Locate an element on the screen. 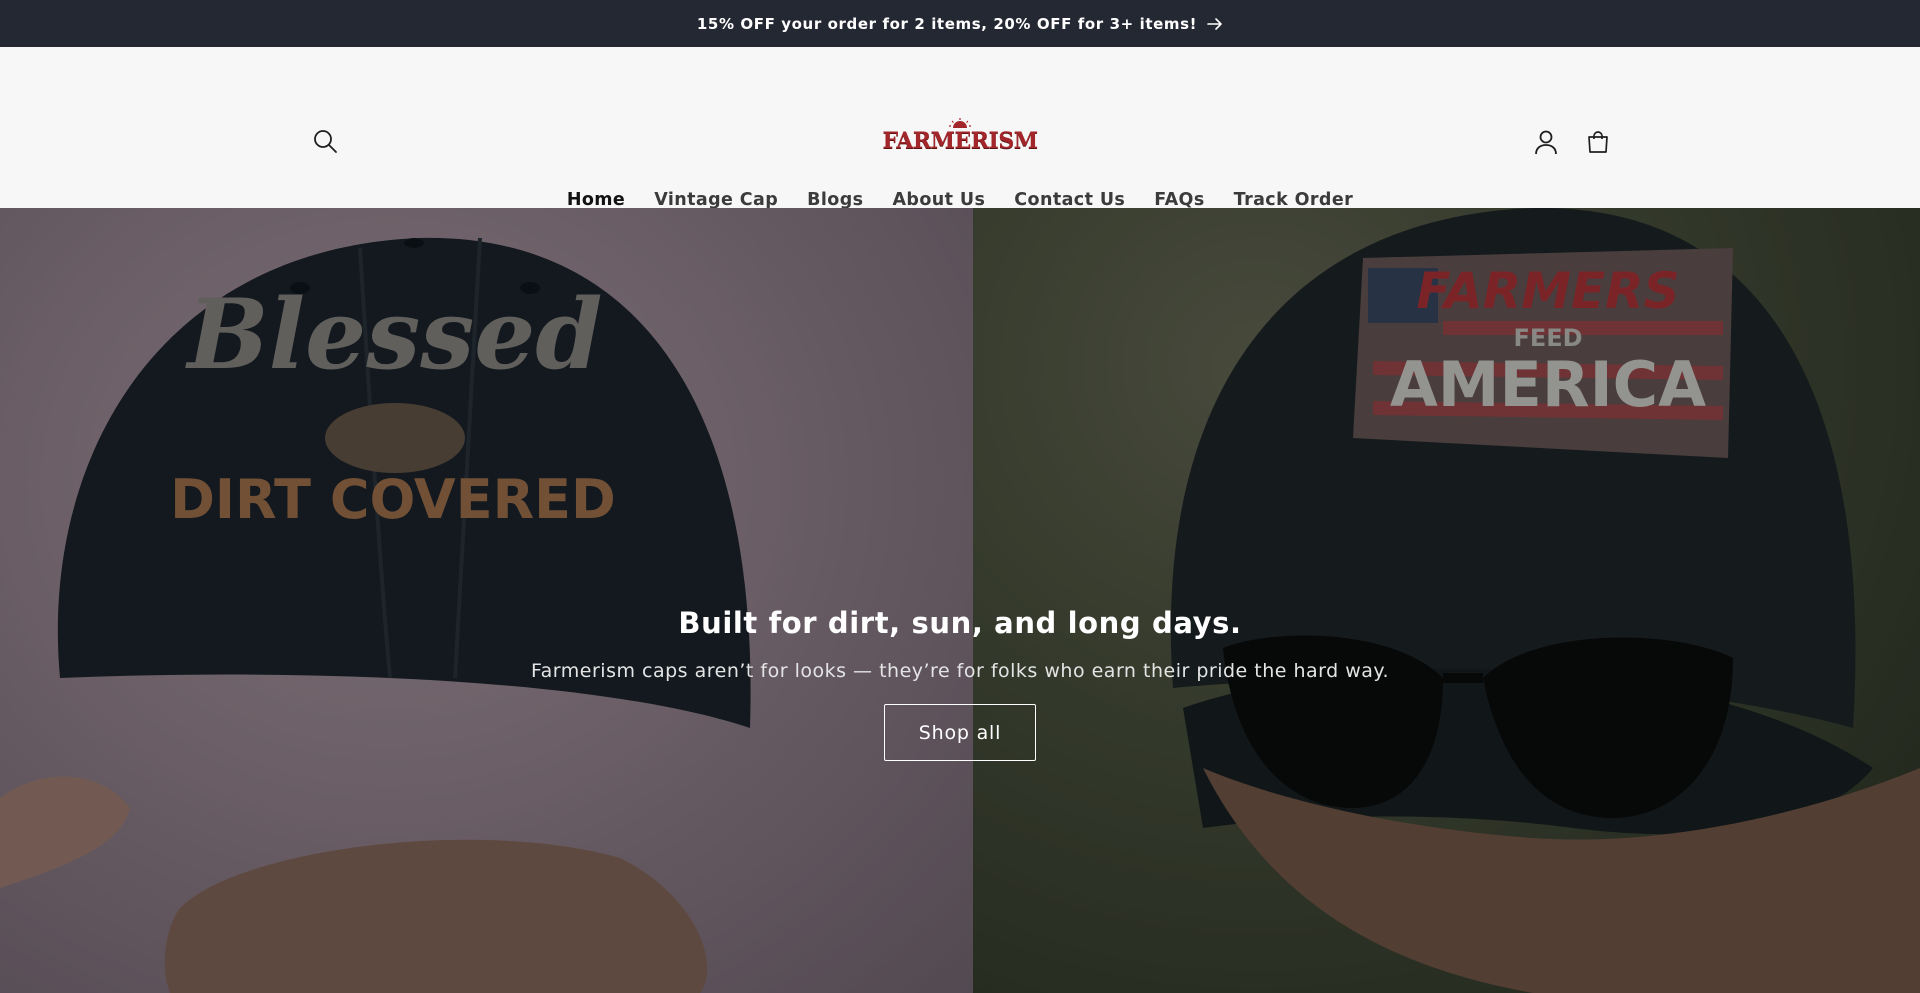 The image size is (1920, 993). logo-text: FARMERISM is located at coordinates (960, 141).